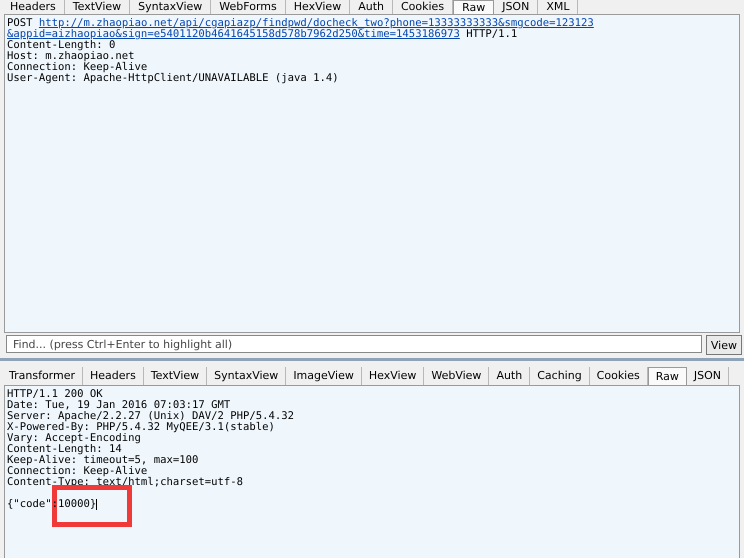  I want to click on header-line: Host: m.zhaopiao.net, so click(71, 56).